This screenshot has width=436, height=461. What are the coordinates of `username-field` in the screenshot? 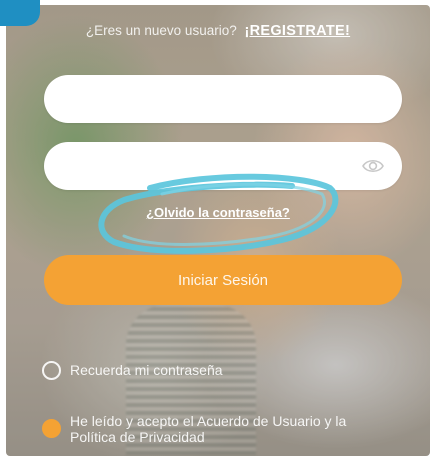 It's located at (223, 99).